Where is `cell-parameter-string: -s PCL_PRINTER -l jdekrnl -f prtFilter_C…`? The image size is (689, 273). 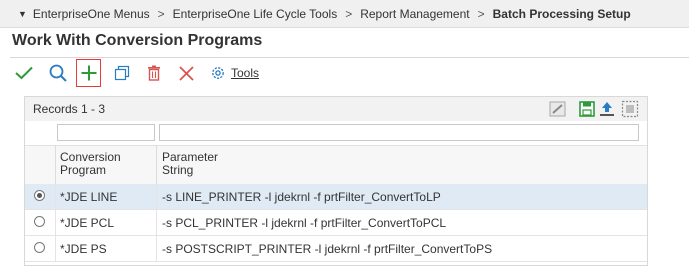 cell-parameter-string: -s PCL_PRINTER -l jdekrnl -f prtFilter_C… is located at coordinates (304, 223).